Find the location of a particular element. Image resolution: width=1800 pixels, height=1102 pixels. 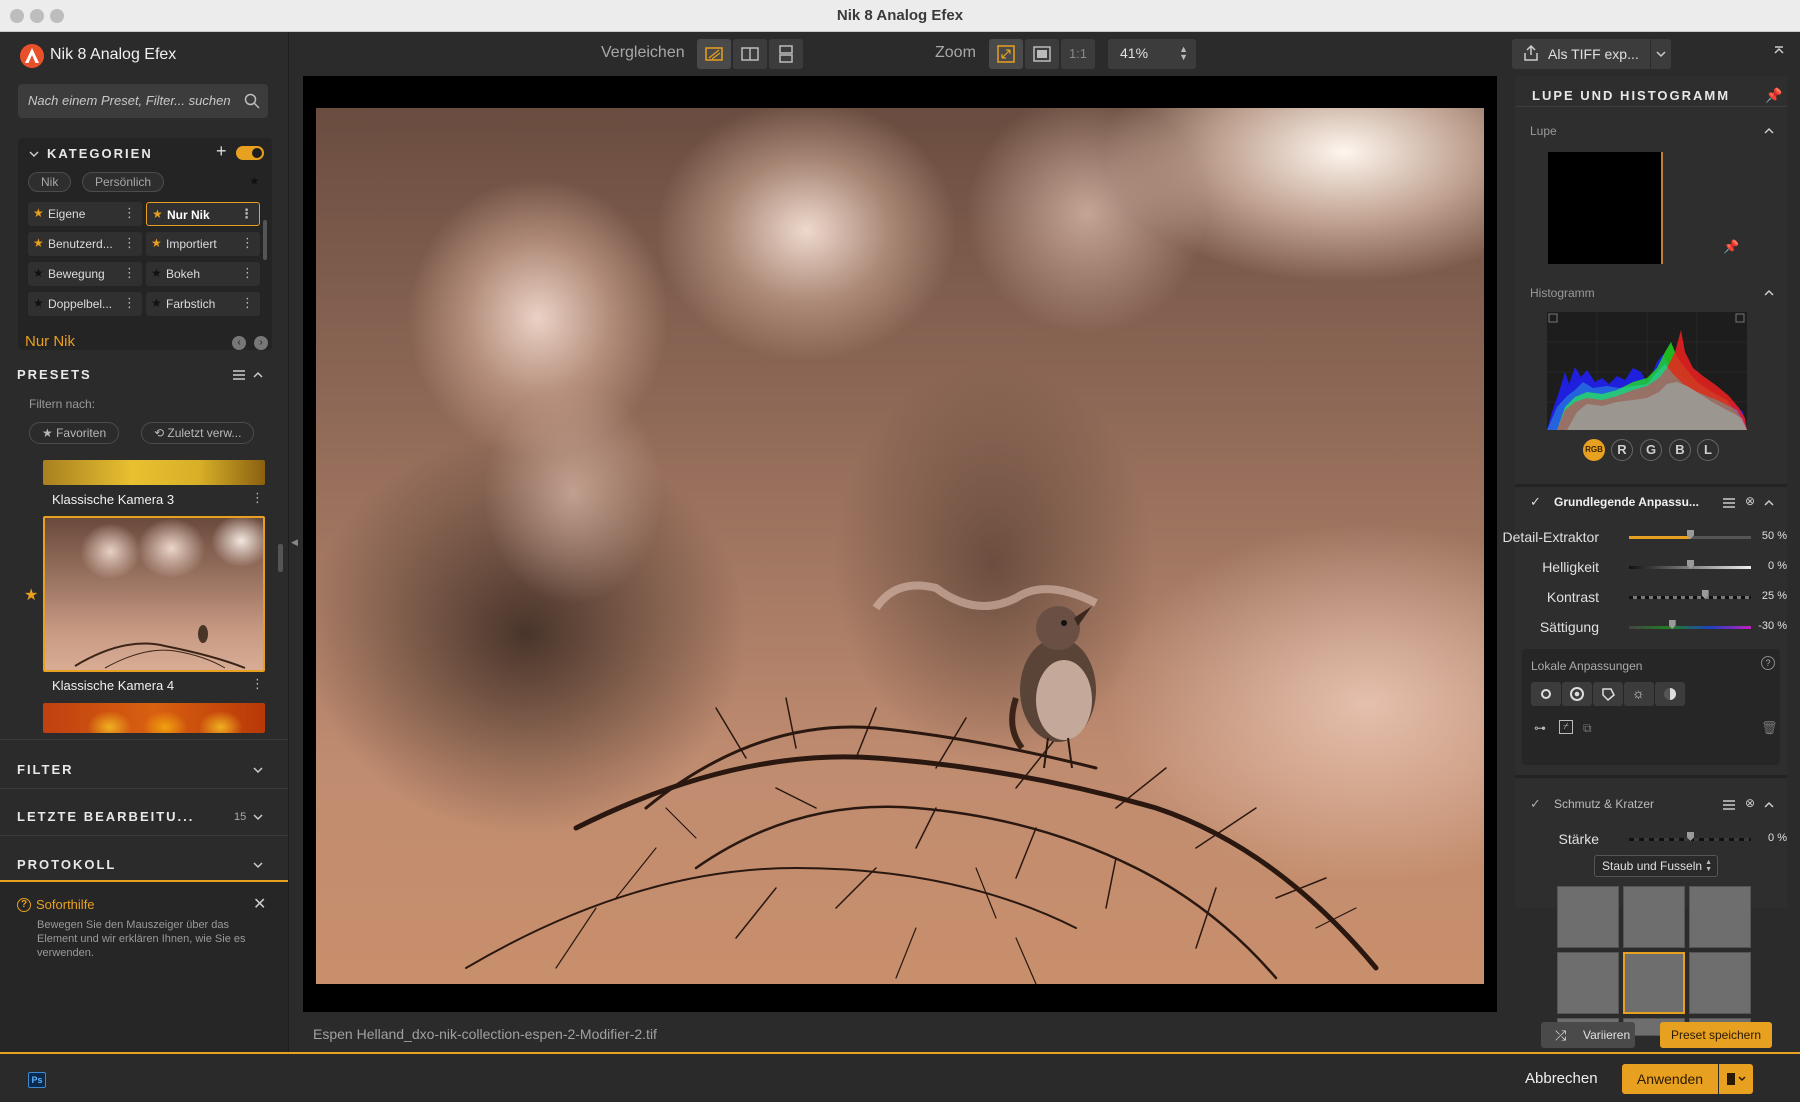

category-nur-nik: ★ Nur Nik ⋮ is located at coordinates (203, 214).